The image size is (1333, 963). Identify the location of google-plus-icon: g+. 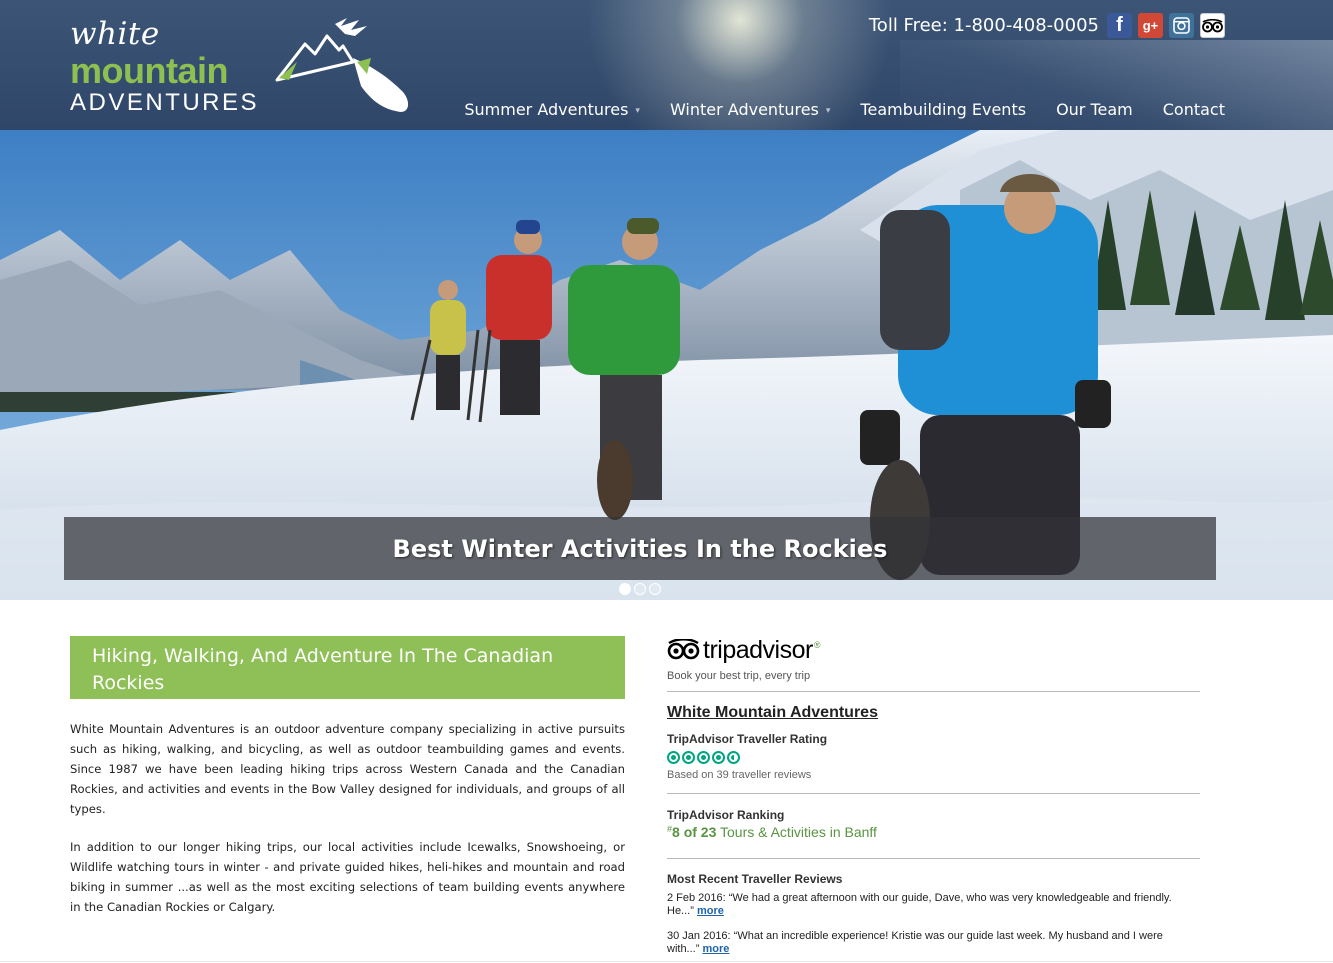
(1150, 25).